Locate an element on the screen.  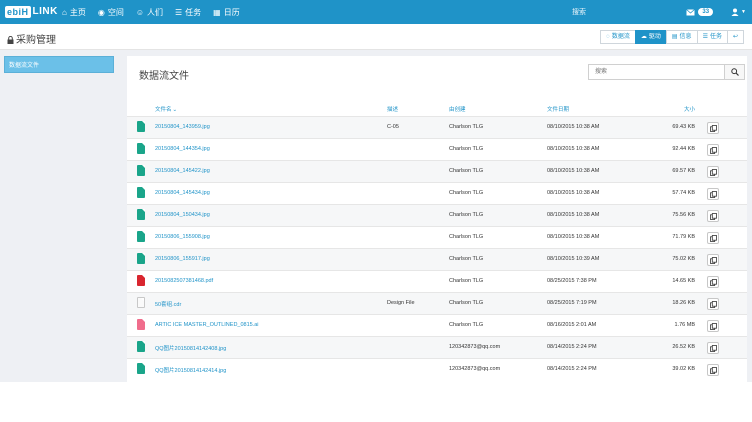
nav-item-0: ⌂ 主页 is located at coordinates (74, 12).